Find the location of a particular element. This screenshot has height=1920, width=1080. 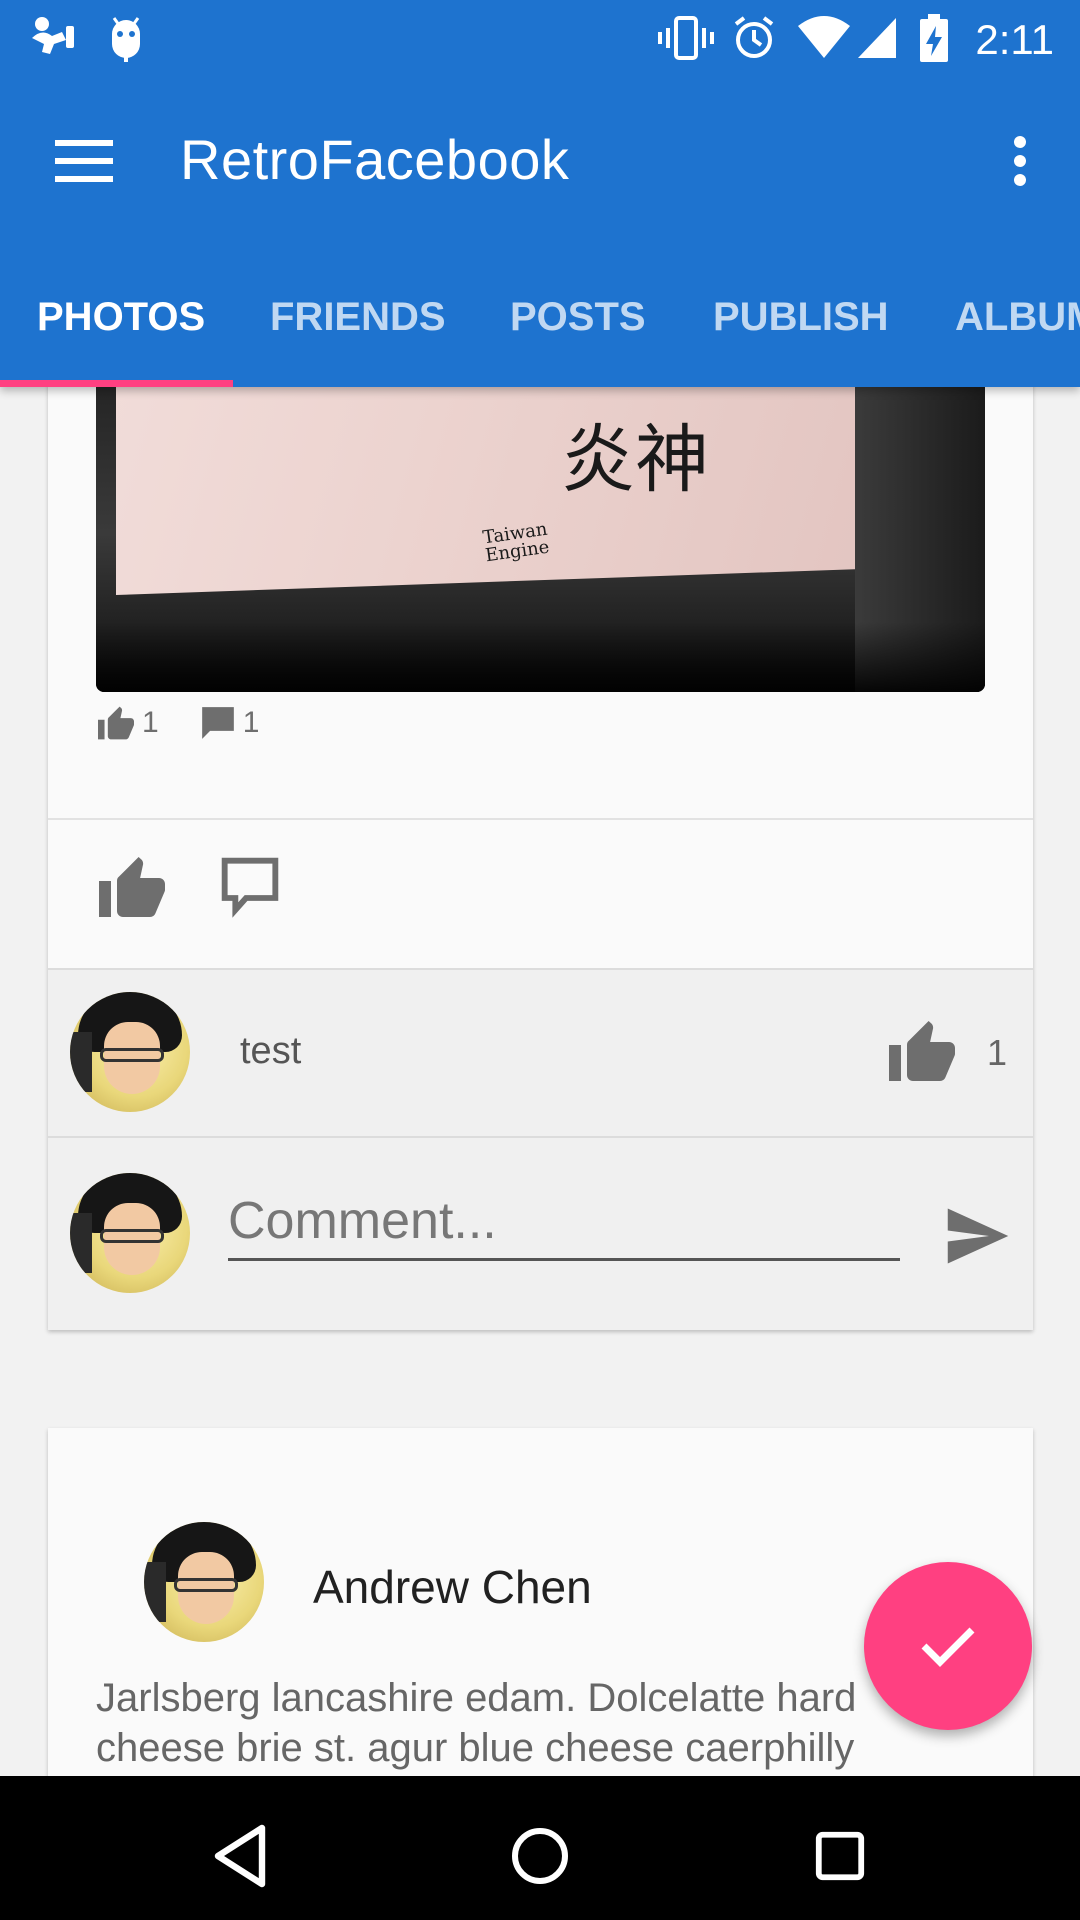

fab-check-button is located at coordinates (948, 1646).